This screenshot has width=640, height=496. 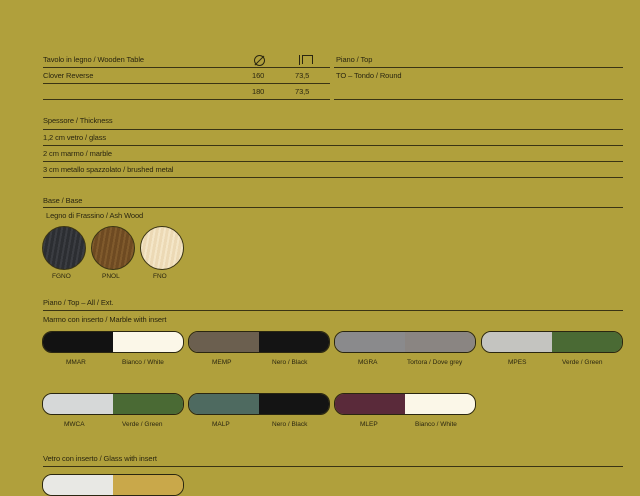 What do you see at coordinates (77, 153) in the screenshot?
I see `thickness-item: 2 cm marmo / marble` at bounding box center [77, 153].